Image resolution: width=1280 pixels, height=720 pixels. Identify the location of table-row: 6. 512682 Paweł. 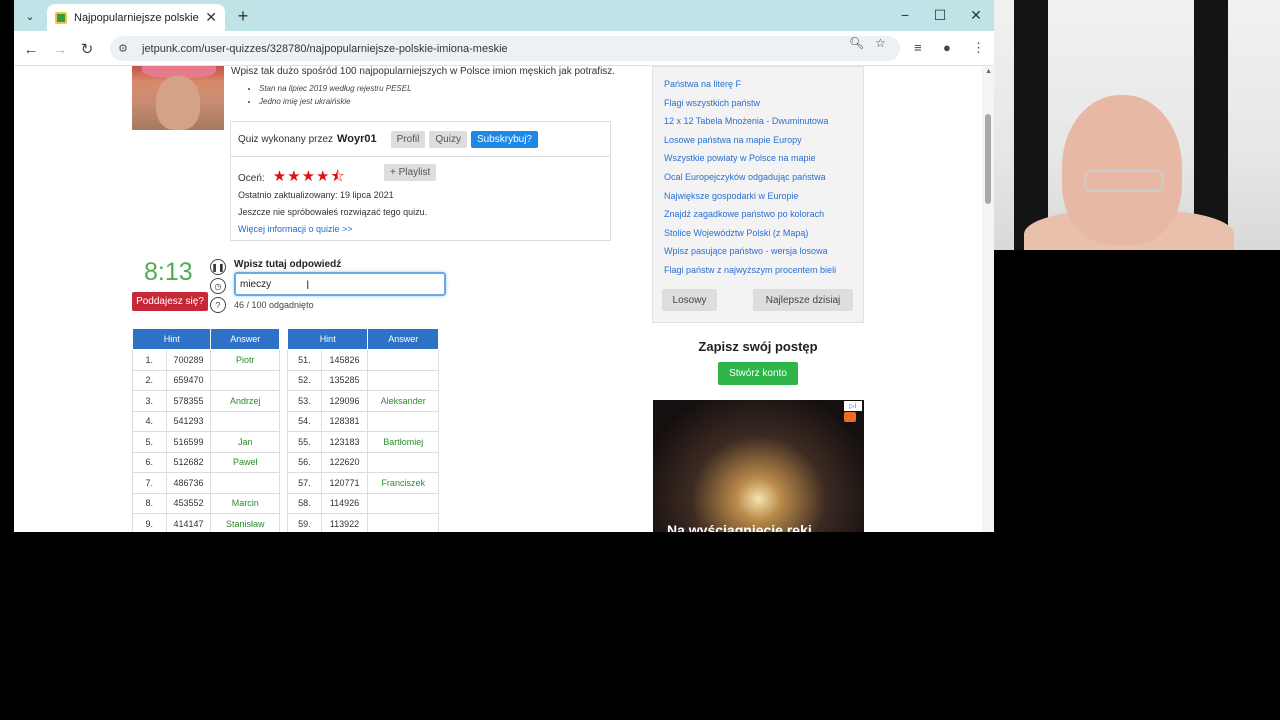
(206, 462).